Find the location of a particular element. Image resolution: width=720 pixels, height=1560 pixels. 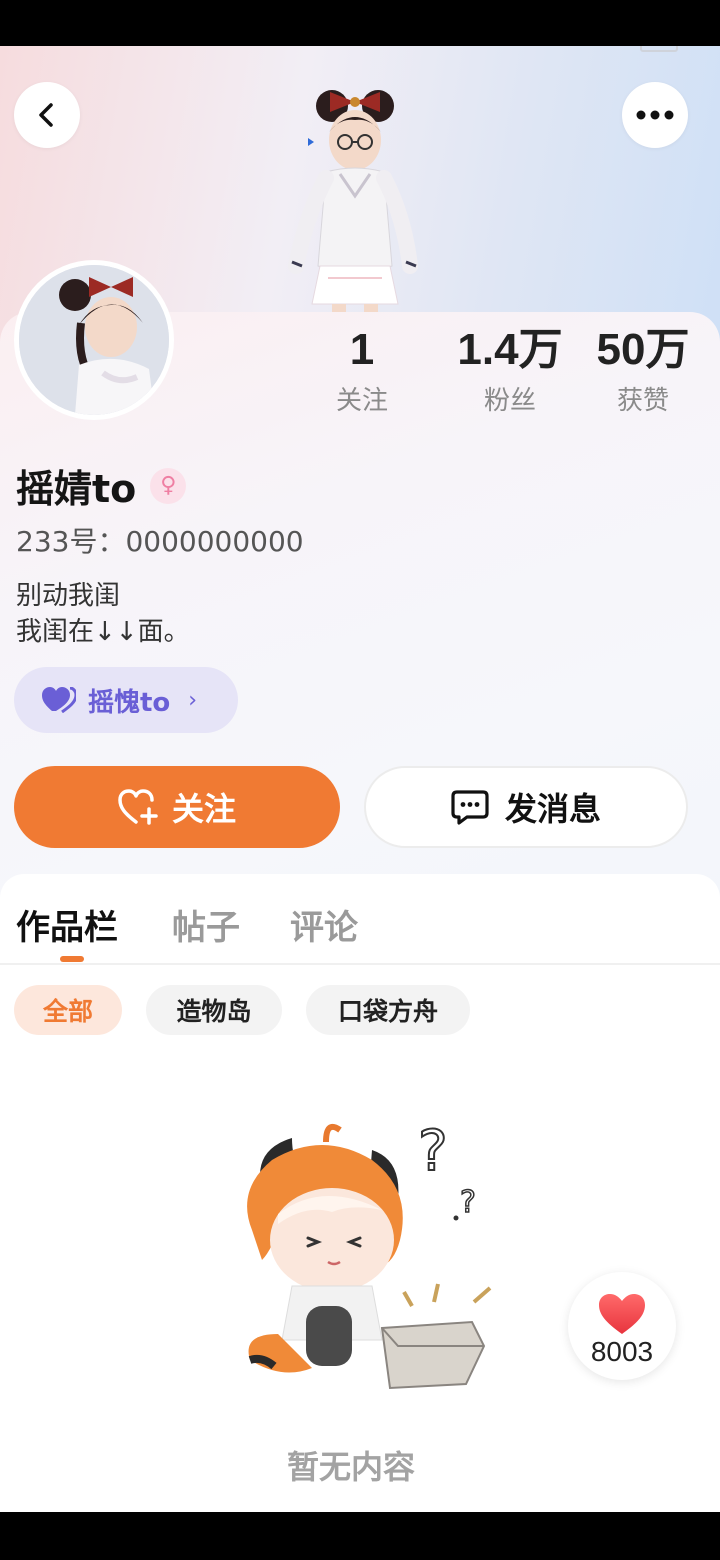

username-row: 摇婧to ♀ is located at coordinates (101, 485).